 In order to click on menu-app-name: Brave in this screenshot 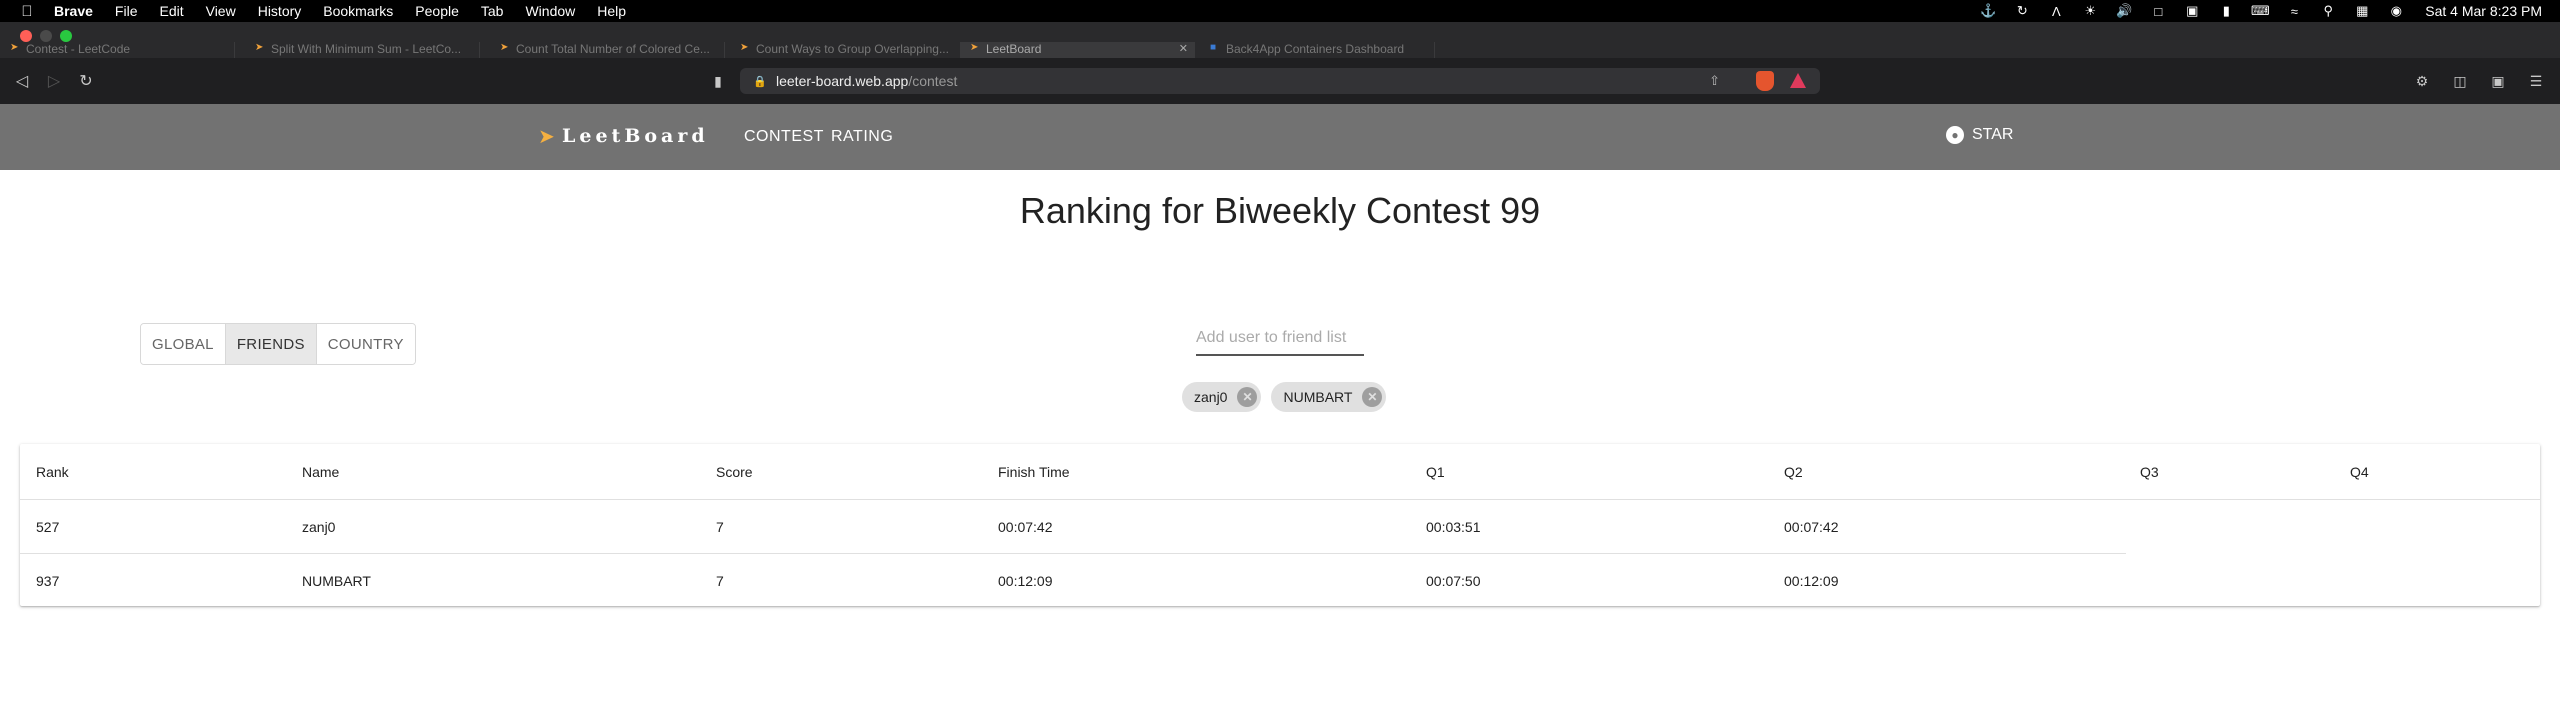, I will do `click(73, 11)`.